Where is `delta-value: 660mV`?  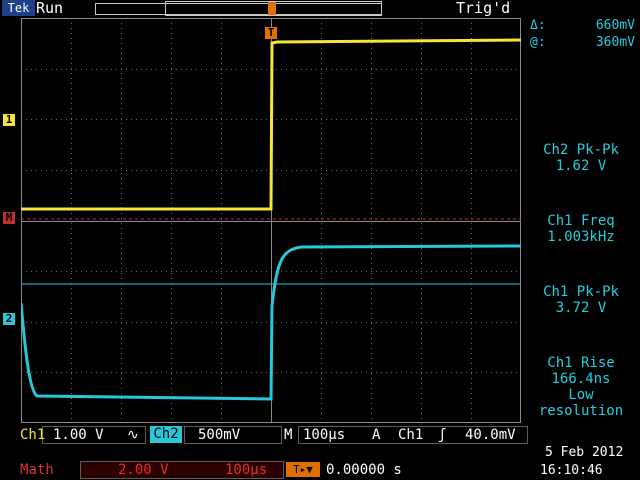
delta-value: 660mV is located at coordinates (615, 25).